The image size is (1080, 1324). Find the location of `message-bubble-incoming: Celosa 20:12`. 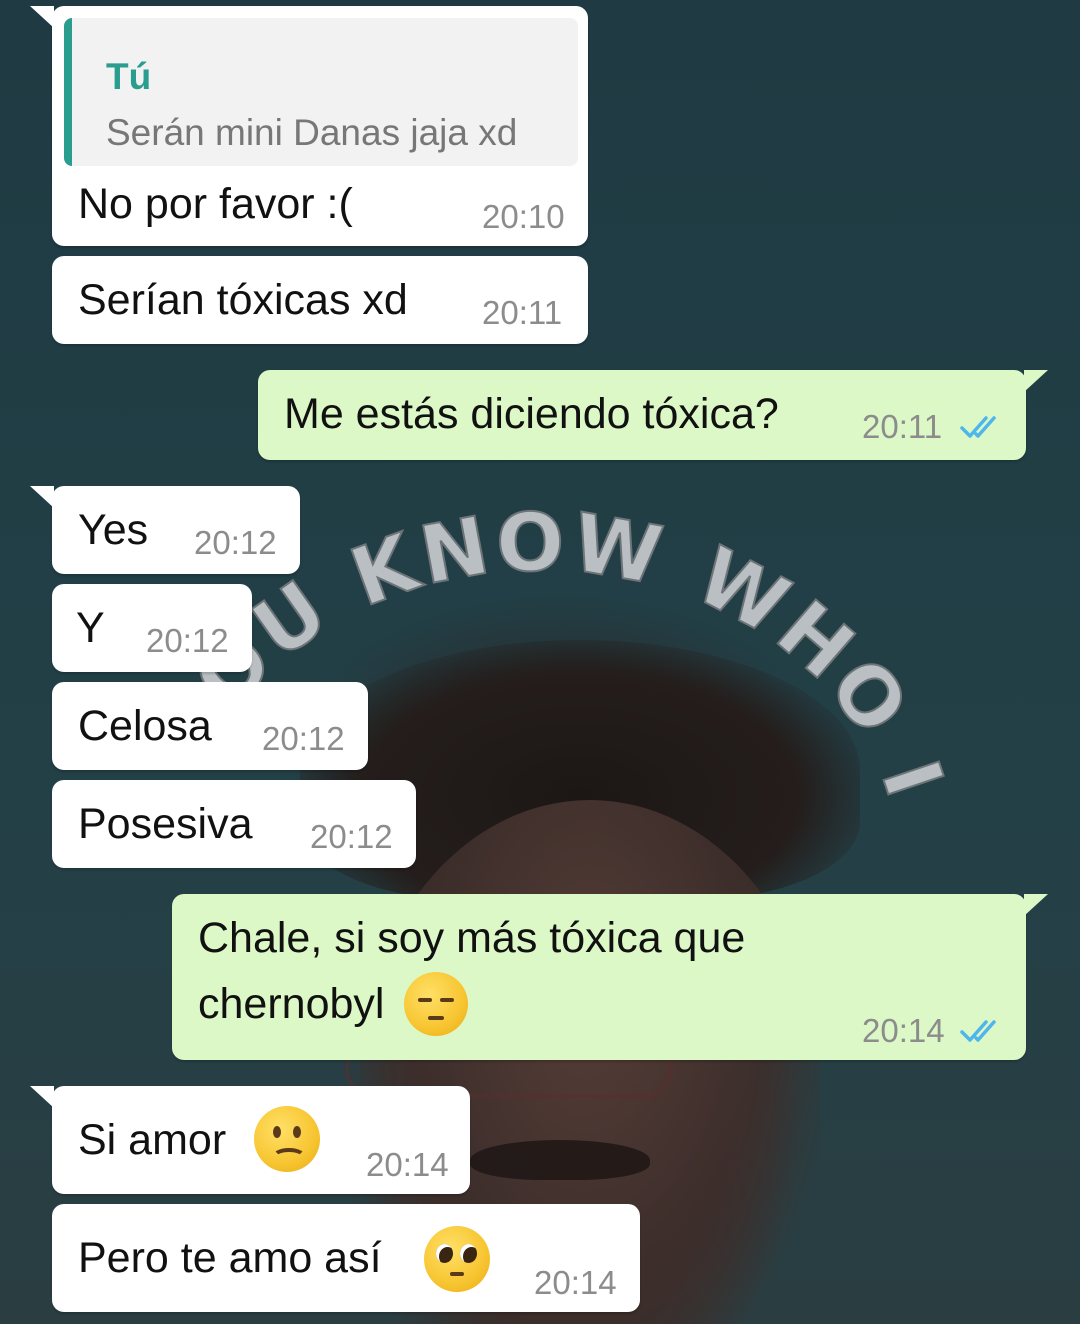

message-bubble-incoming: Celosa 20:12 is located at coordinates (210, 726).